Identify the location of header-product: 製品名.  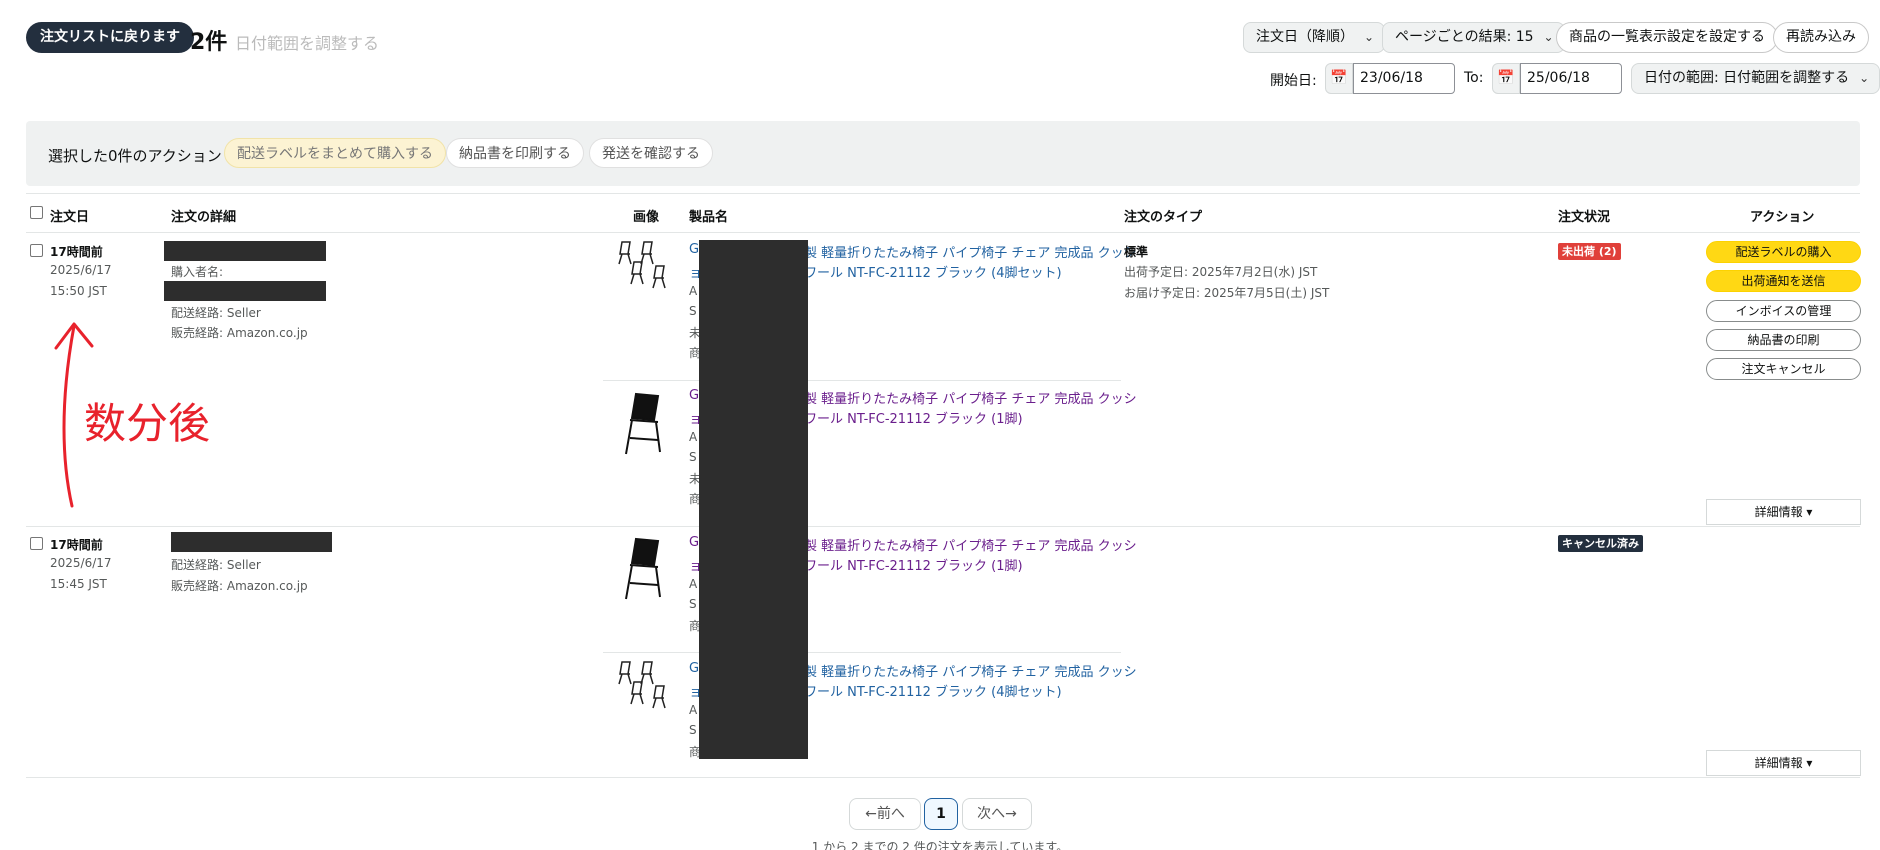
(709, 217).